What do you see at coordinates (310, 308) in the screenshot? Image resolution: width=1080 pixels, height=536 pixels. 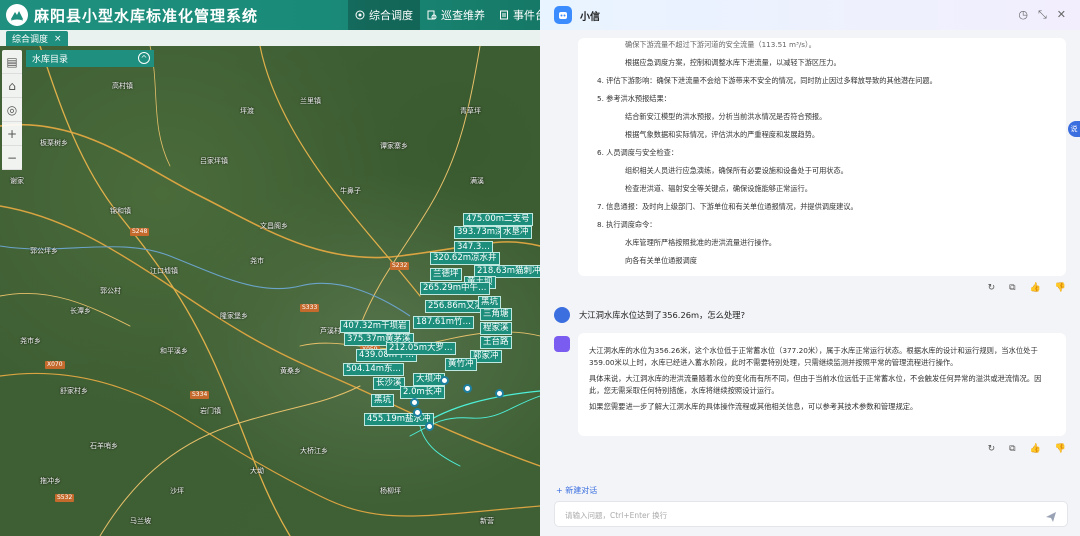 I see `road-shield: S333` at bounding box center [310, 308].